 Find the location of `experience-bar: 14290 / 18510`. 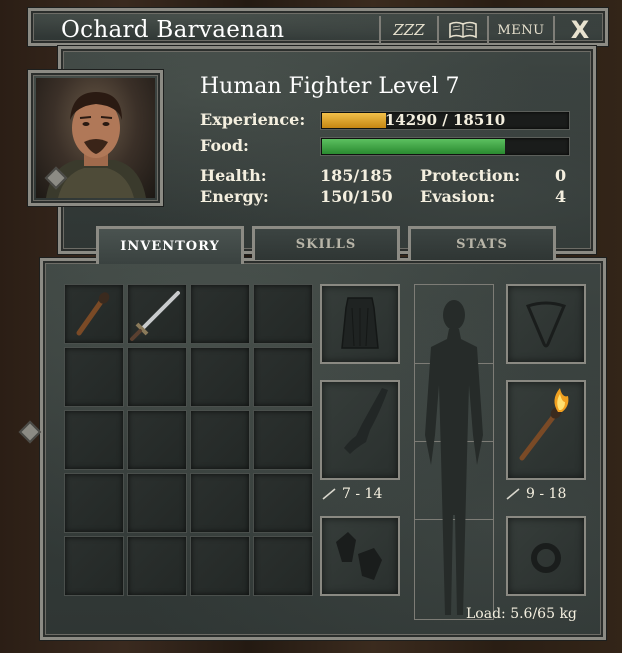

experience-bar: 14290 / 18510 is located at coordinates (445, 120).